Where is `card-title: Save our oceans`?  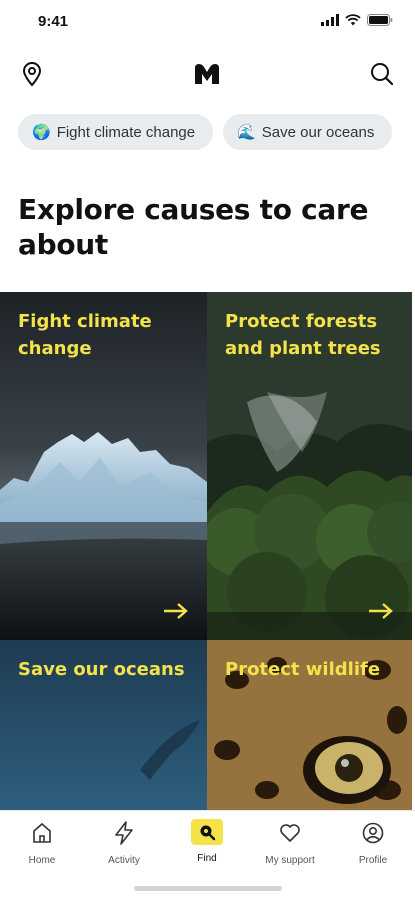
card-title: Save our oceans is located at coordinates (101, 669).